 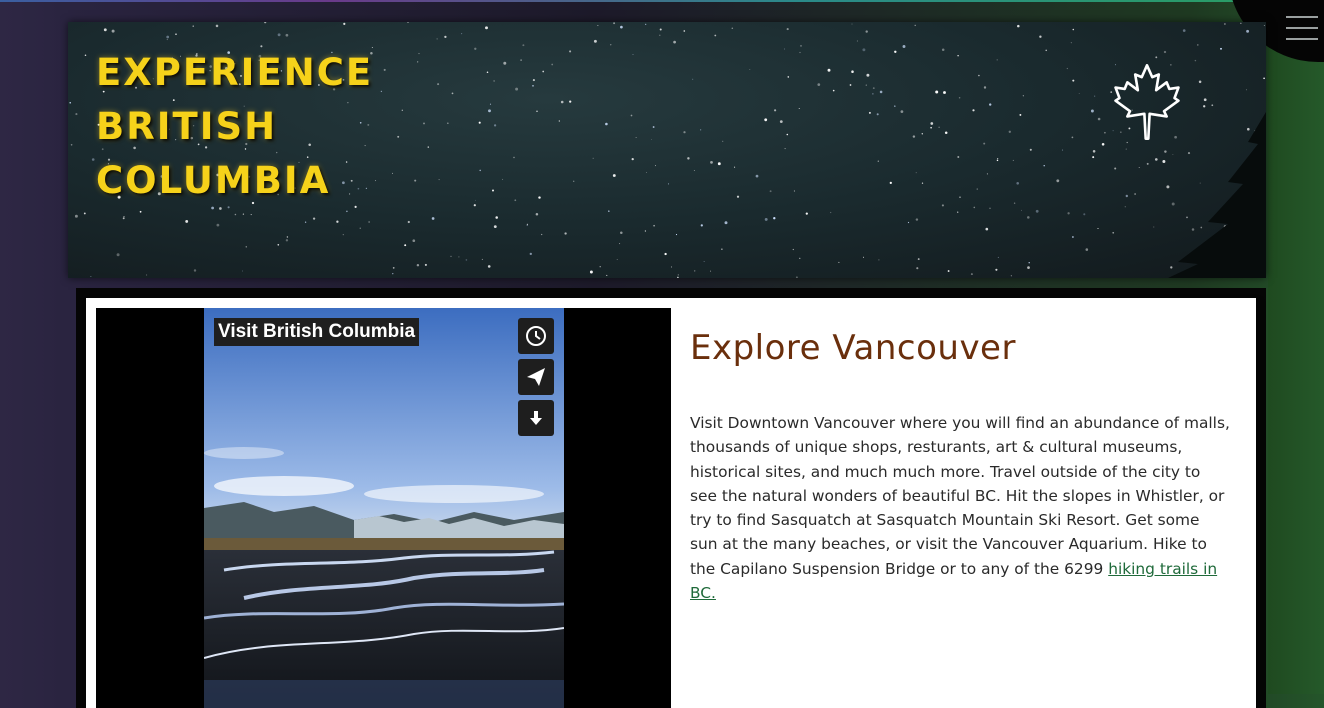 What do you see at coordinates (662, 1) in the screenshot?
I see `top-accent-line` at bounding box center [662, 1].